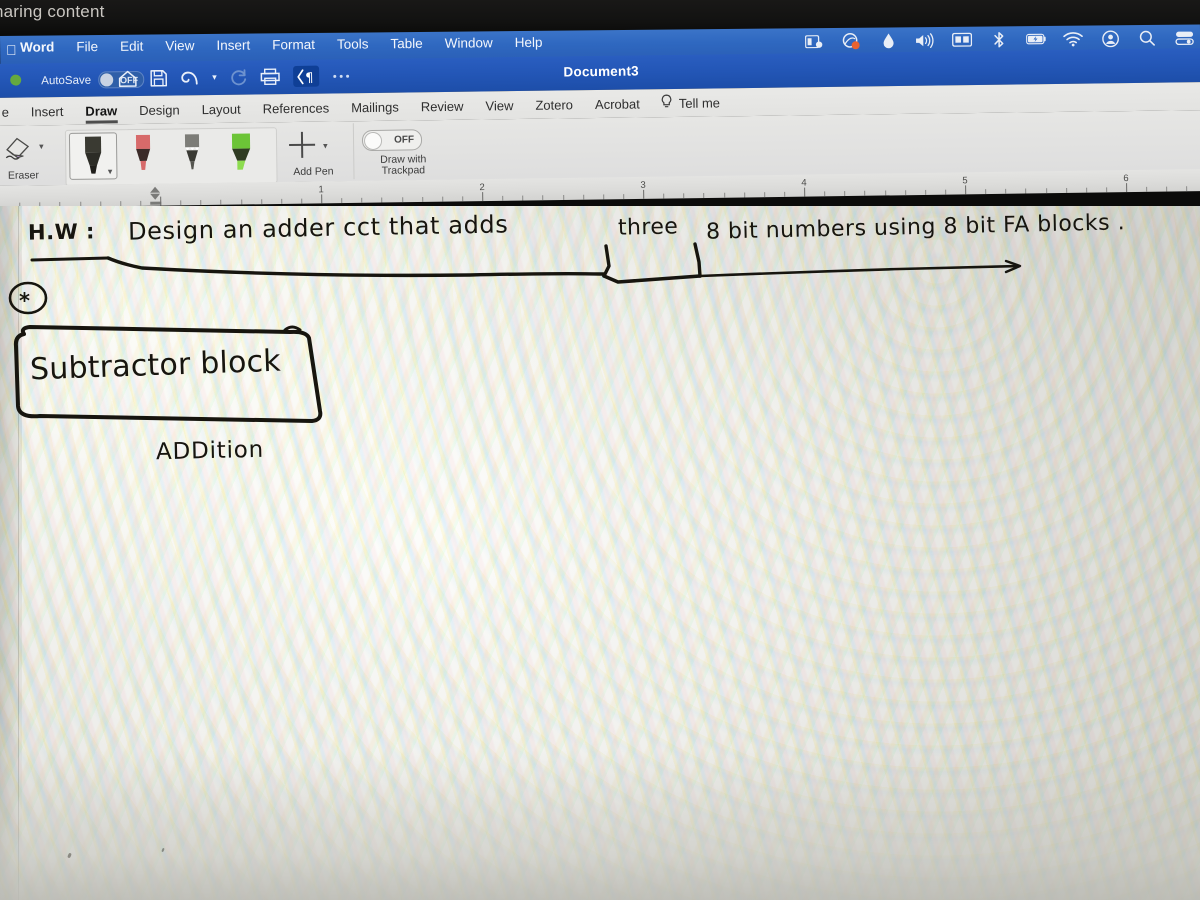 This screenshot has height=900, width=1200. I want to click on user-account-icon, so click(1110, 38).